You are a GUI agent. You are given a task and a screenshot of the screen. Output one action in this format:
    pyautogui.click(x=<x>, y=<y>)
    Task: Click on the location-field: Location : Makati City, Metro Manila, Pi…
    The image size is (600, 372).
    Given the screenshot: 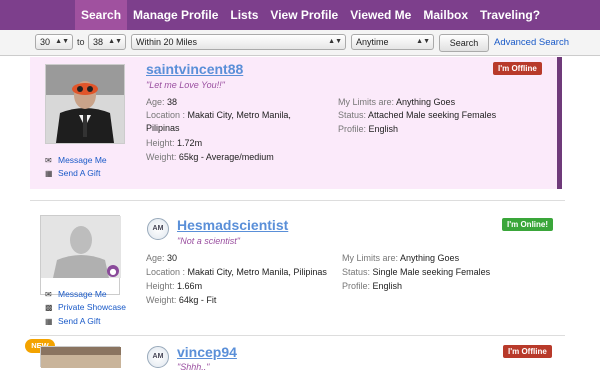 What is the action you would take?
    pyautogui.click(x=236, y=272)
    